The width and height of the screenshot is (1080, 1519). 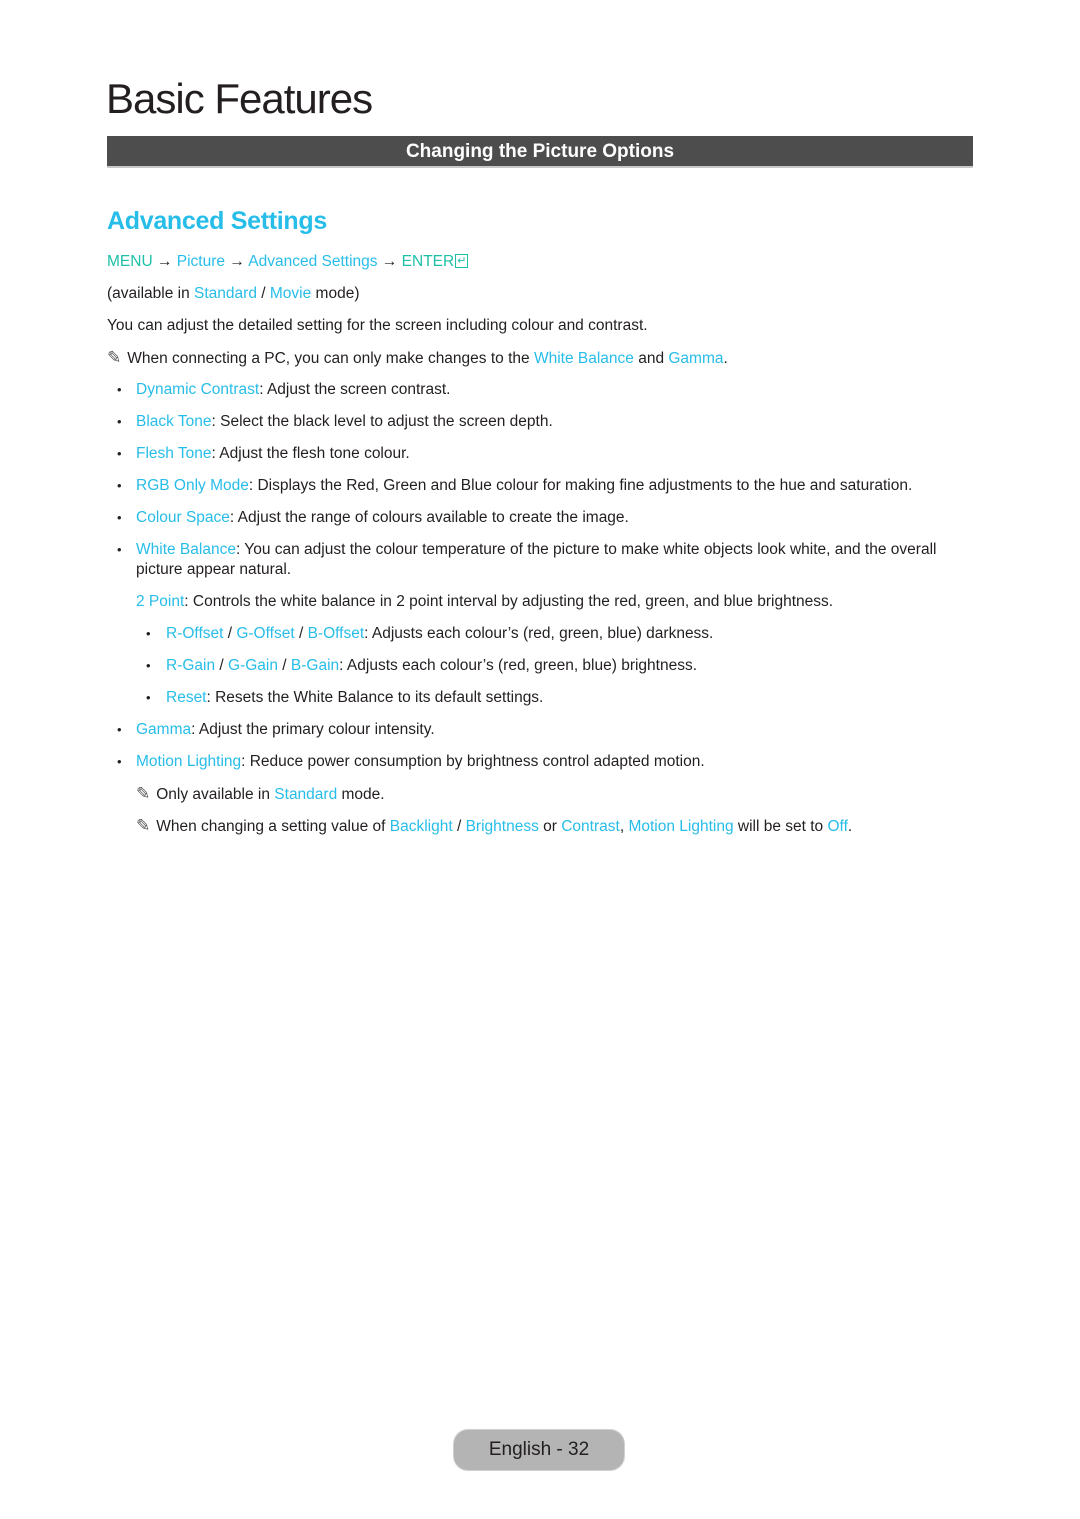 I want to click on link-white-balance: White Balance, so click(x=583, y=358).